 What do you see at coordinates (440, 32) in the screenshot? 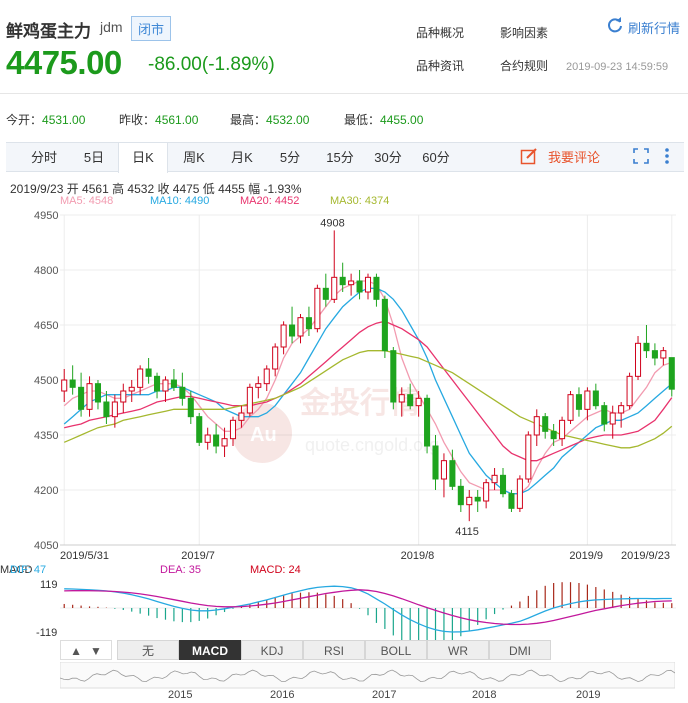
I see `link-overview: 品种概况` at bounding box center [440, 32].